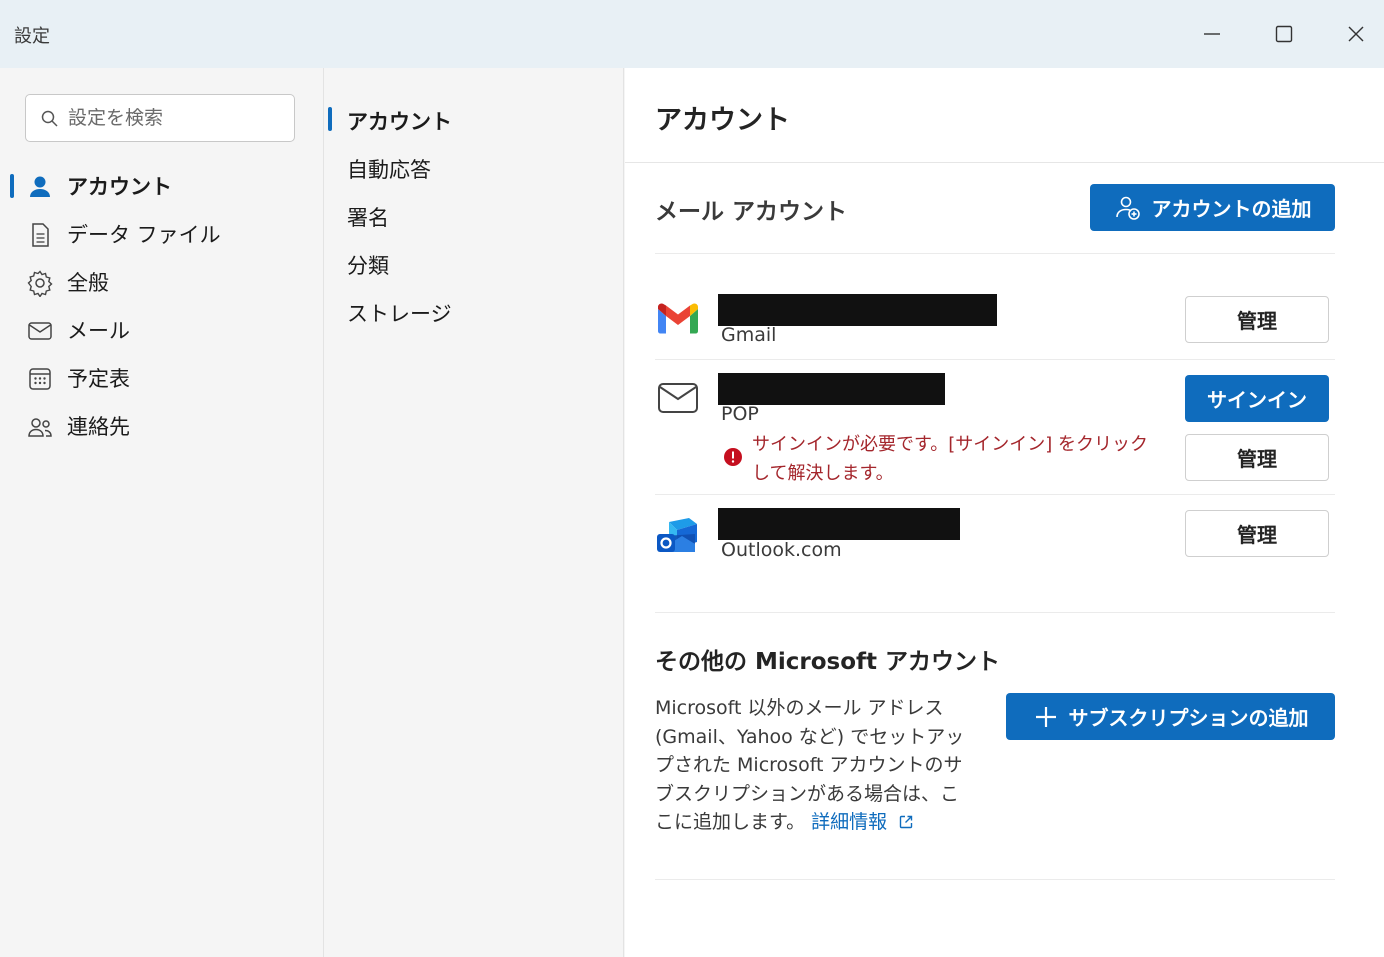 Image resolution: width=1384 pixels, height=957 pixels. Describe the element at coordinates (733, 457) in the screenshot. I see `error-icon` at that location.